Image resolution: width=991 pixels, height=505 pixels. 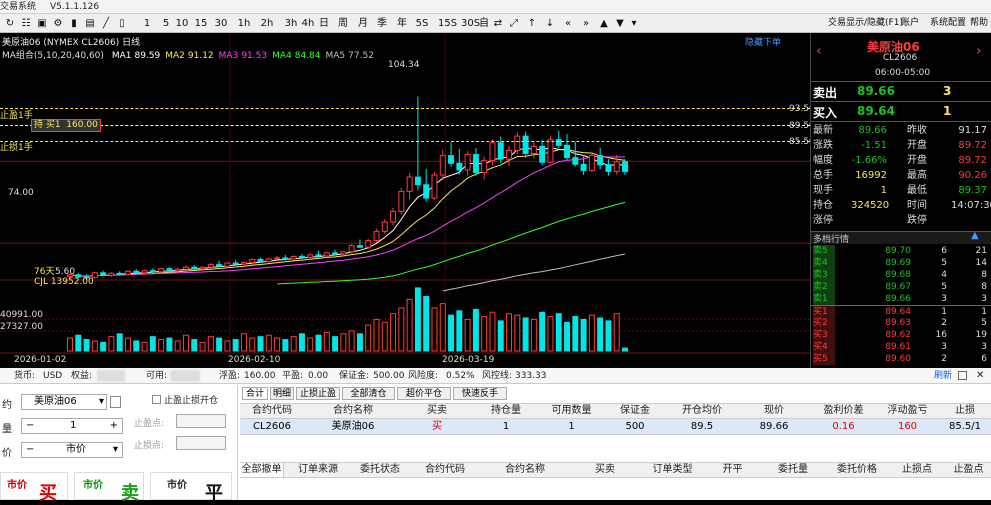 I want to click on col-header: 合约名称, so click(x=353, y=411).